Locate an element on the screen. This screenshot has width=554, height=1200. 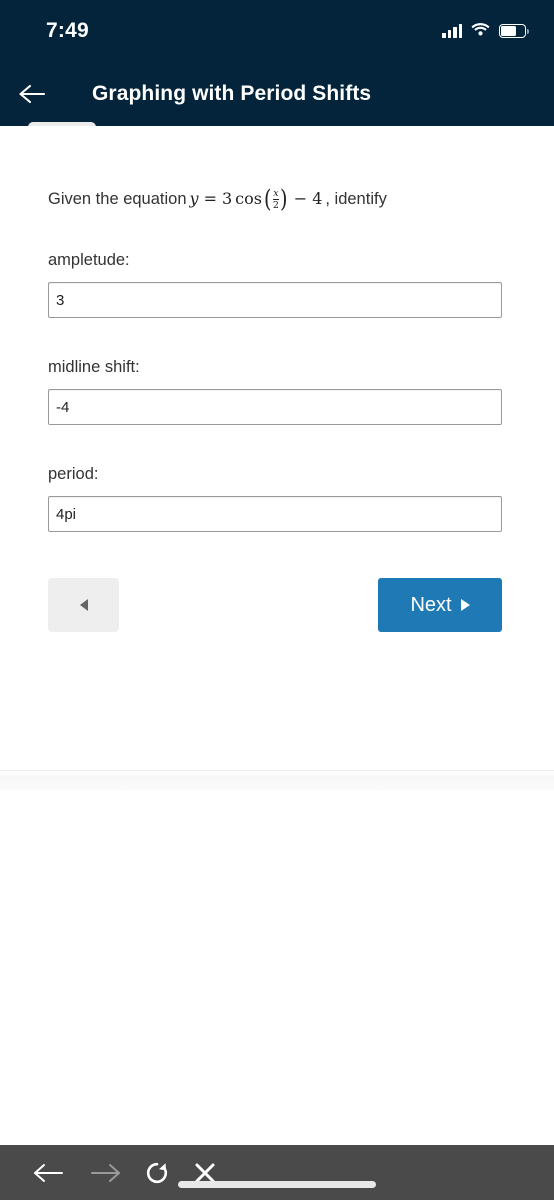
equation-close-paren: ) is located at coordinates (284, 198).